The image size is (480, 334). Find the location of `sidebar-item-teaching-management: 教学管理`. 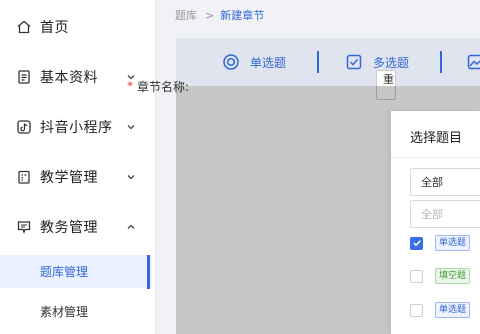

sidebar-item-teaching-management: 教学管理 is located at coordinates (78, 177).